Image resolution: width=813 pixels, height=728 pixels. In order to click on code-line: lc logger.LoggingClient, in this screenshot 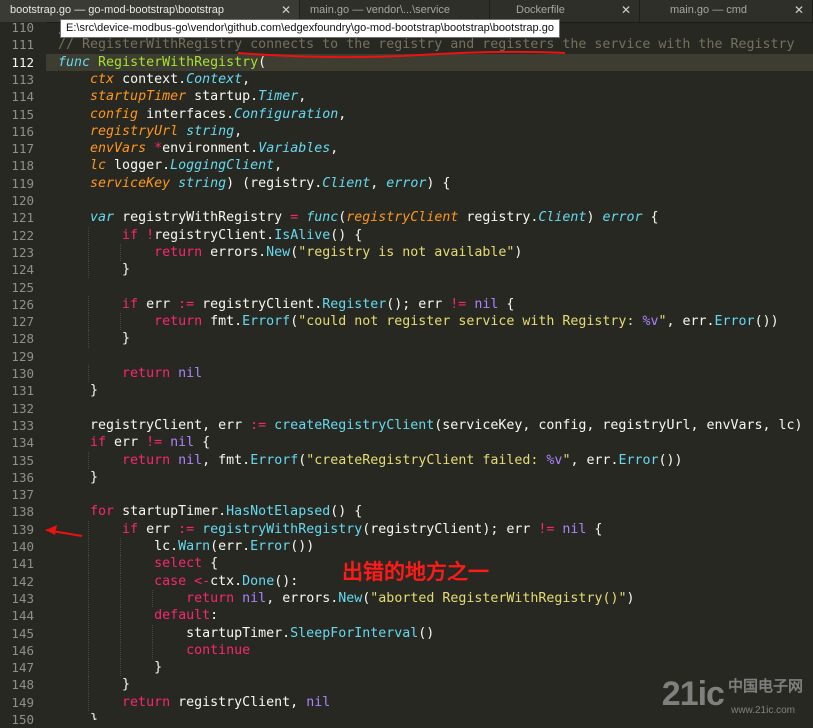, I will do `click(429, 165)`.